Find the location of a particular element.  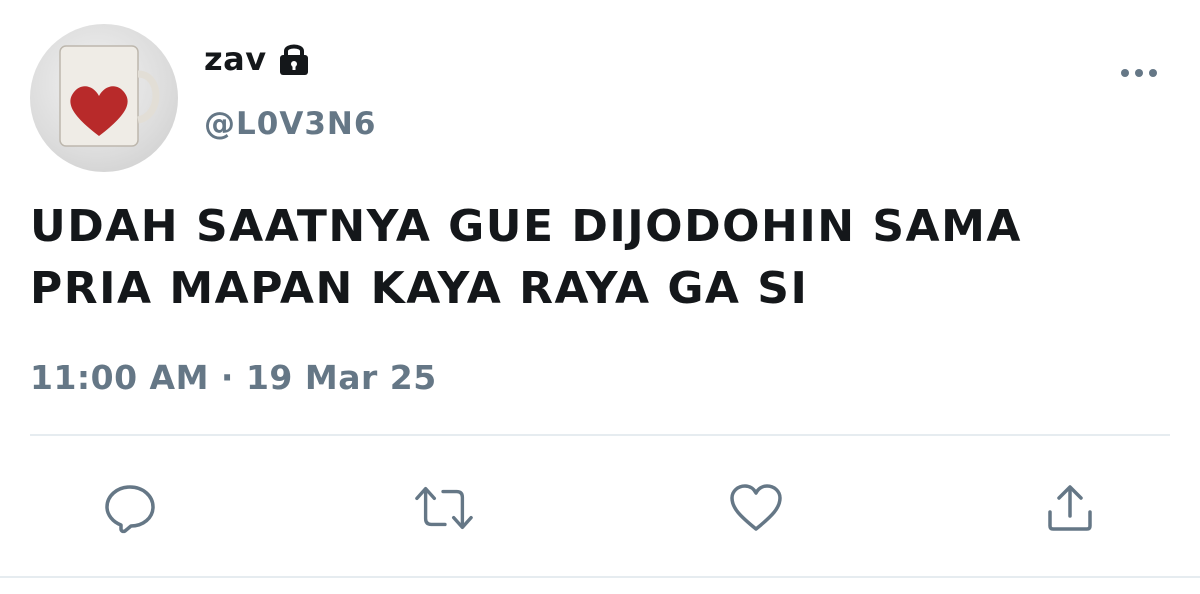

like-button is located at coordinates (756, 508).